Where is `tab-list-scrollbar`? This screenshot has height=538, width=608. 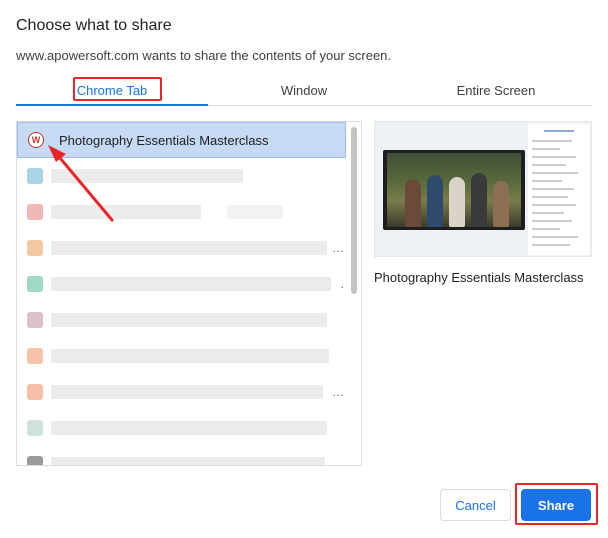
tab-list-scrollbar is located at coordinates (354, 293).